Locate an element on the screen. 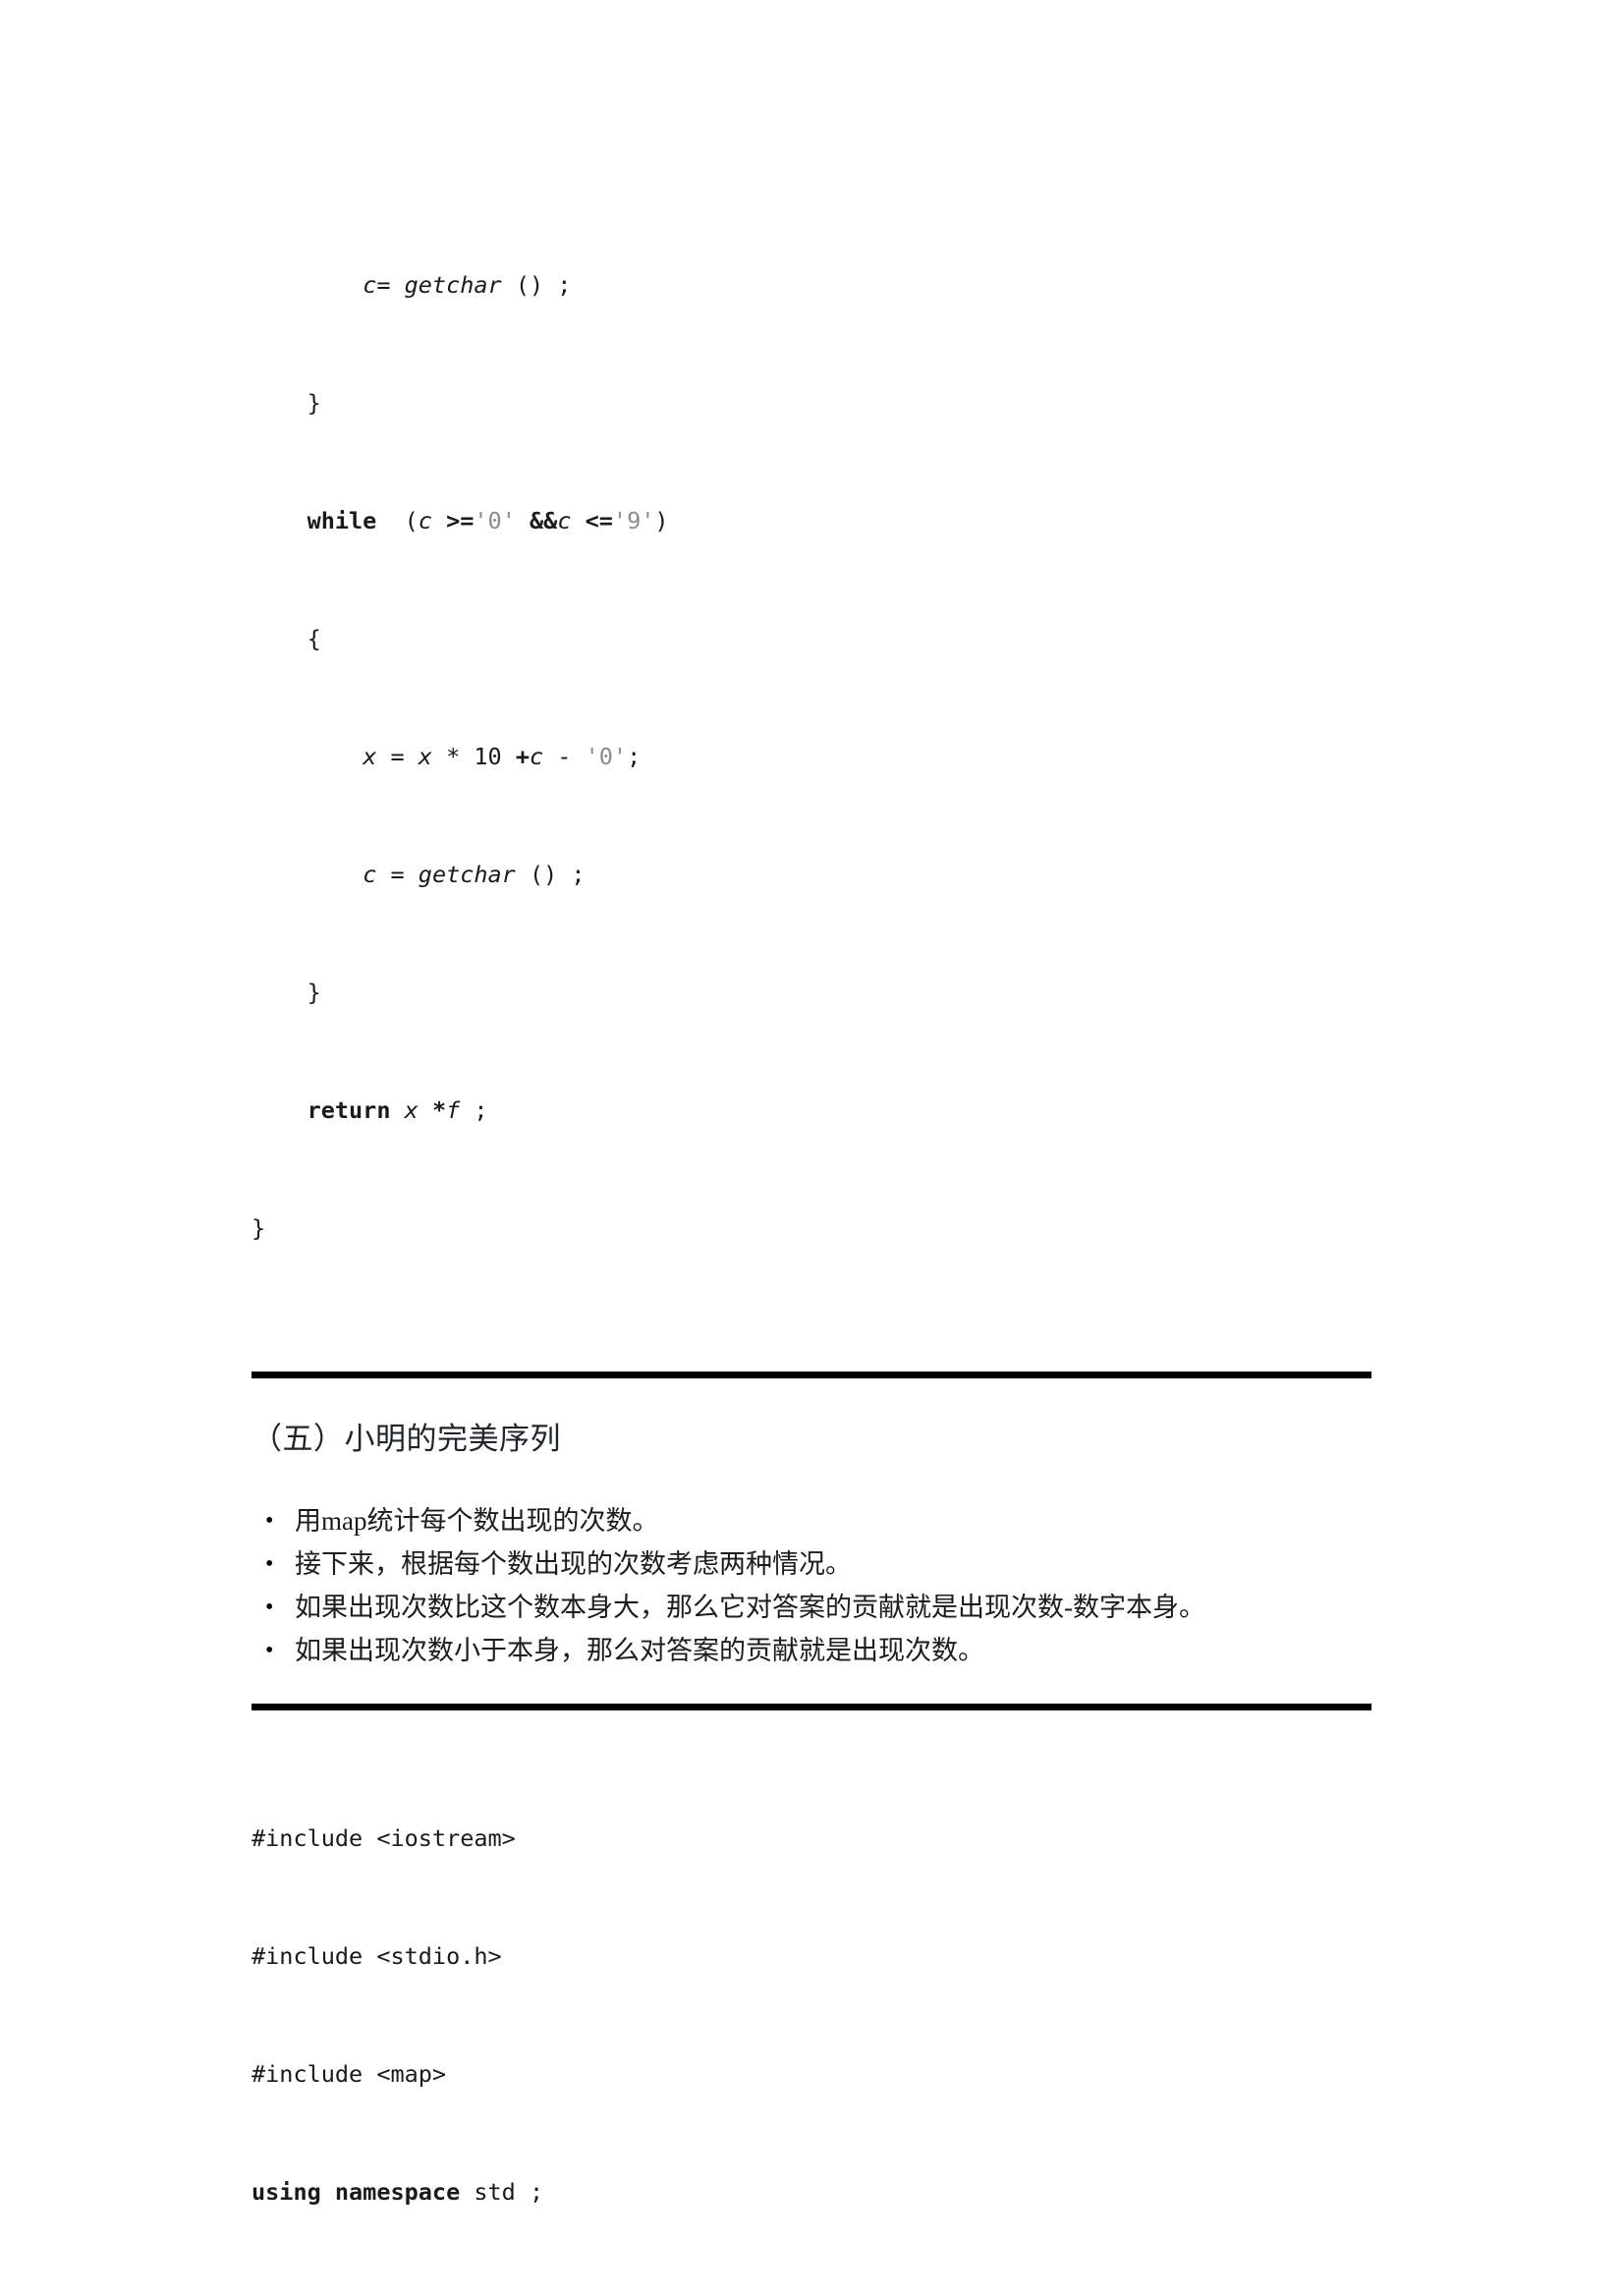 The width and height of the screenshot is (1622, 2296). section-divider-top is located at coordinates (811, 1375).